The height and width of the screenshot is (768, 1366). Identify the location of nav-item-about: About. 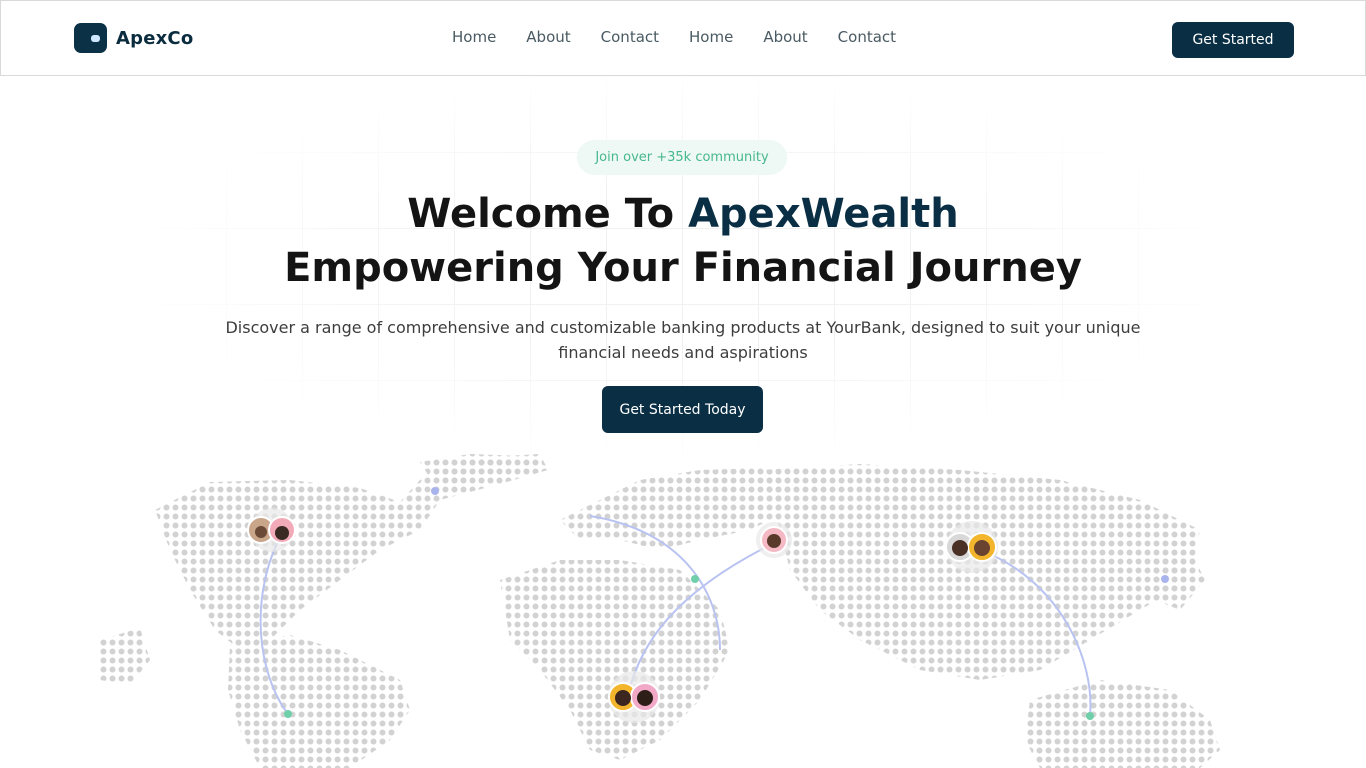
(548, 37).